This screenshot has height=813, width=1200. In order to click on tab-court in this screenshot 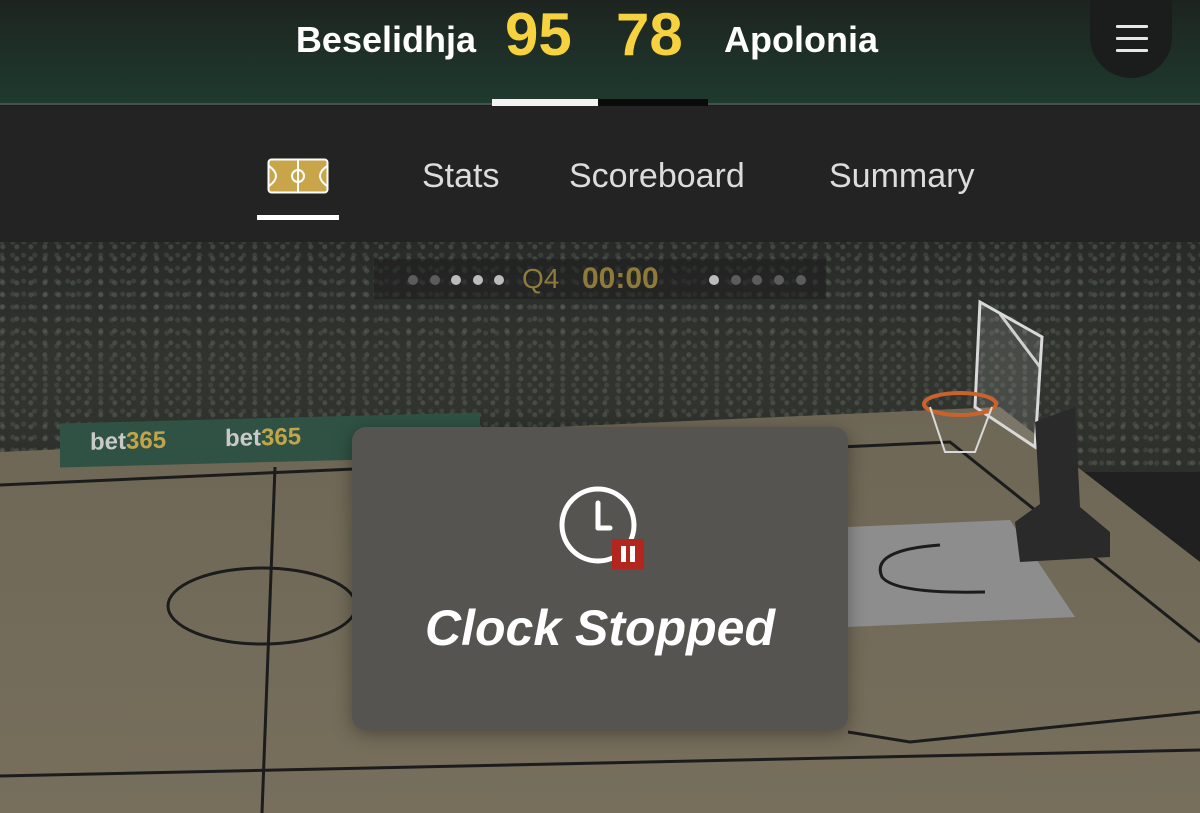, I will do `click(298, 186)`.